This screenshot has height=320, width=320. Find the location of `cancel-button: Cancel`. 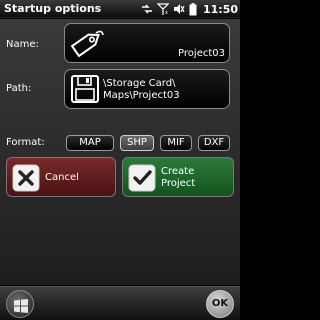

cancel-button: Cancel is located at coordinates (61, 177).